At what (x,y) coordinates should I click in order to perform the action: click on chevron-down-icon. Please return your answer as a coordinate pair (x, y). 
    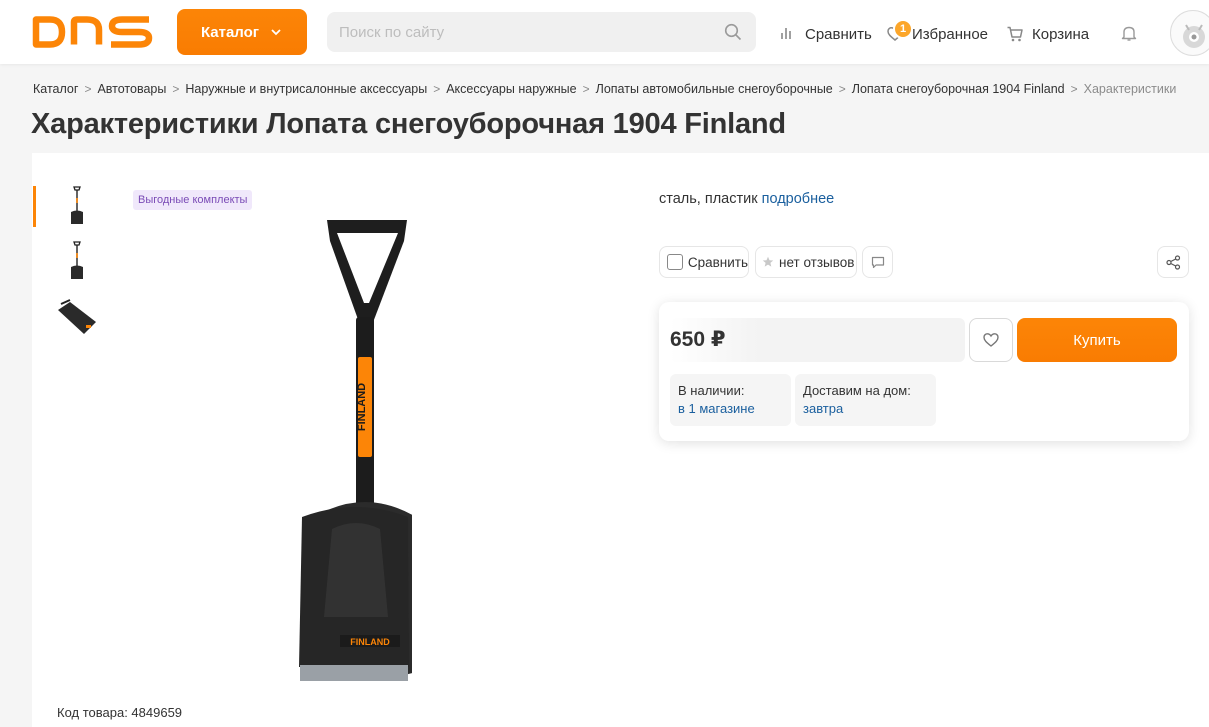
    Looking at the image, I should click on (276, 32).